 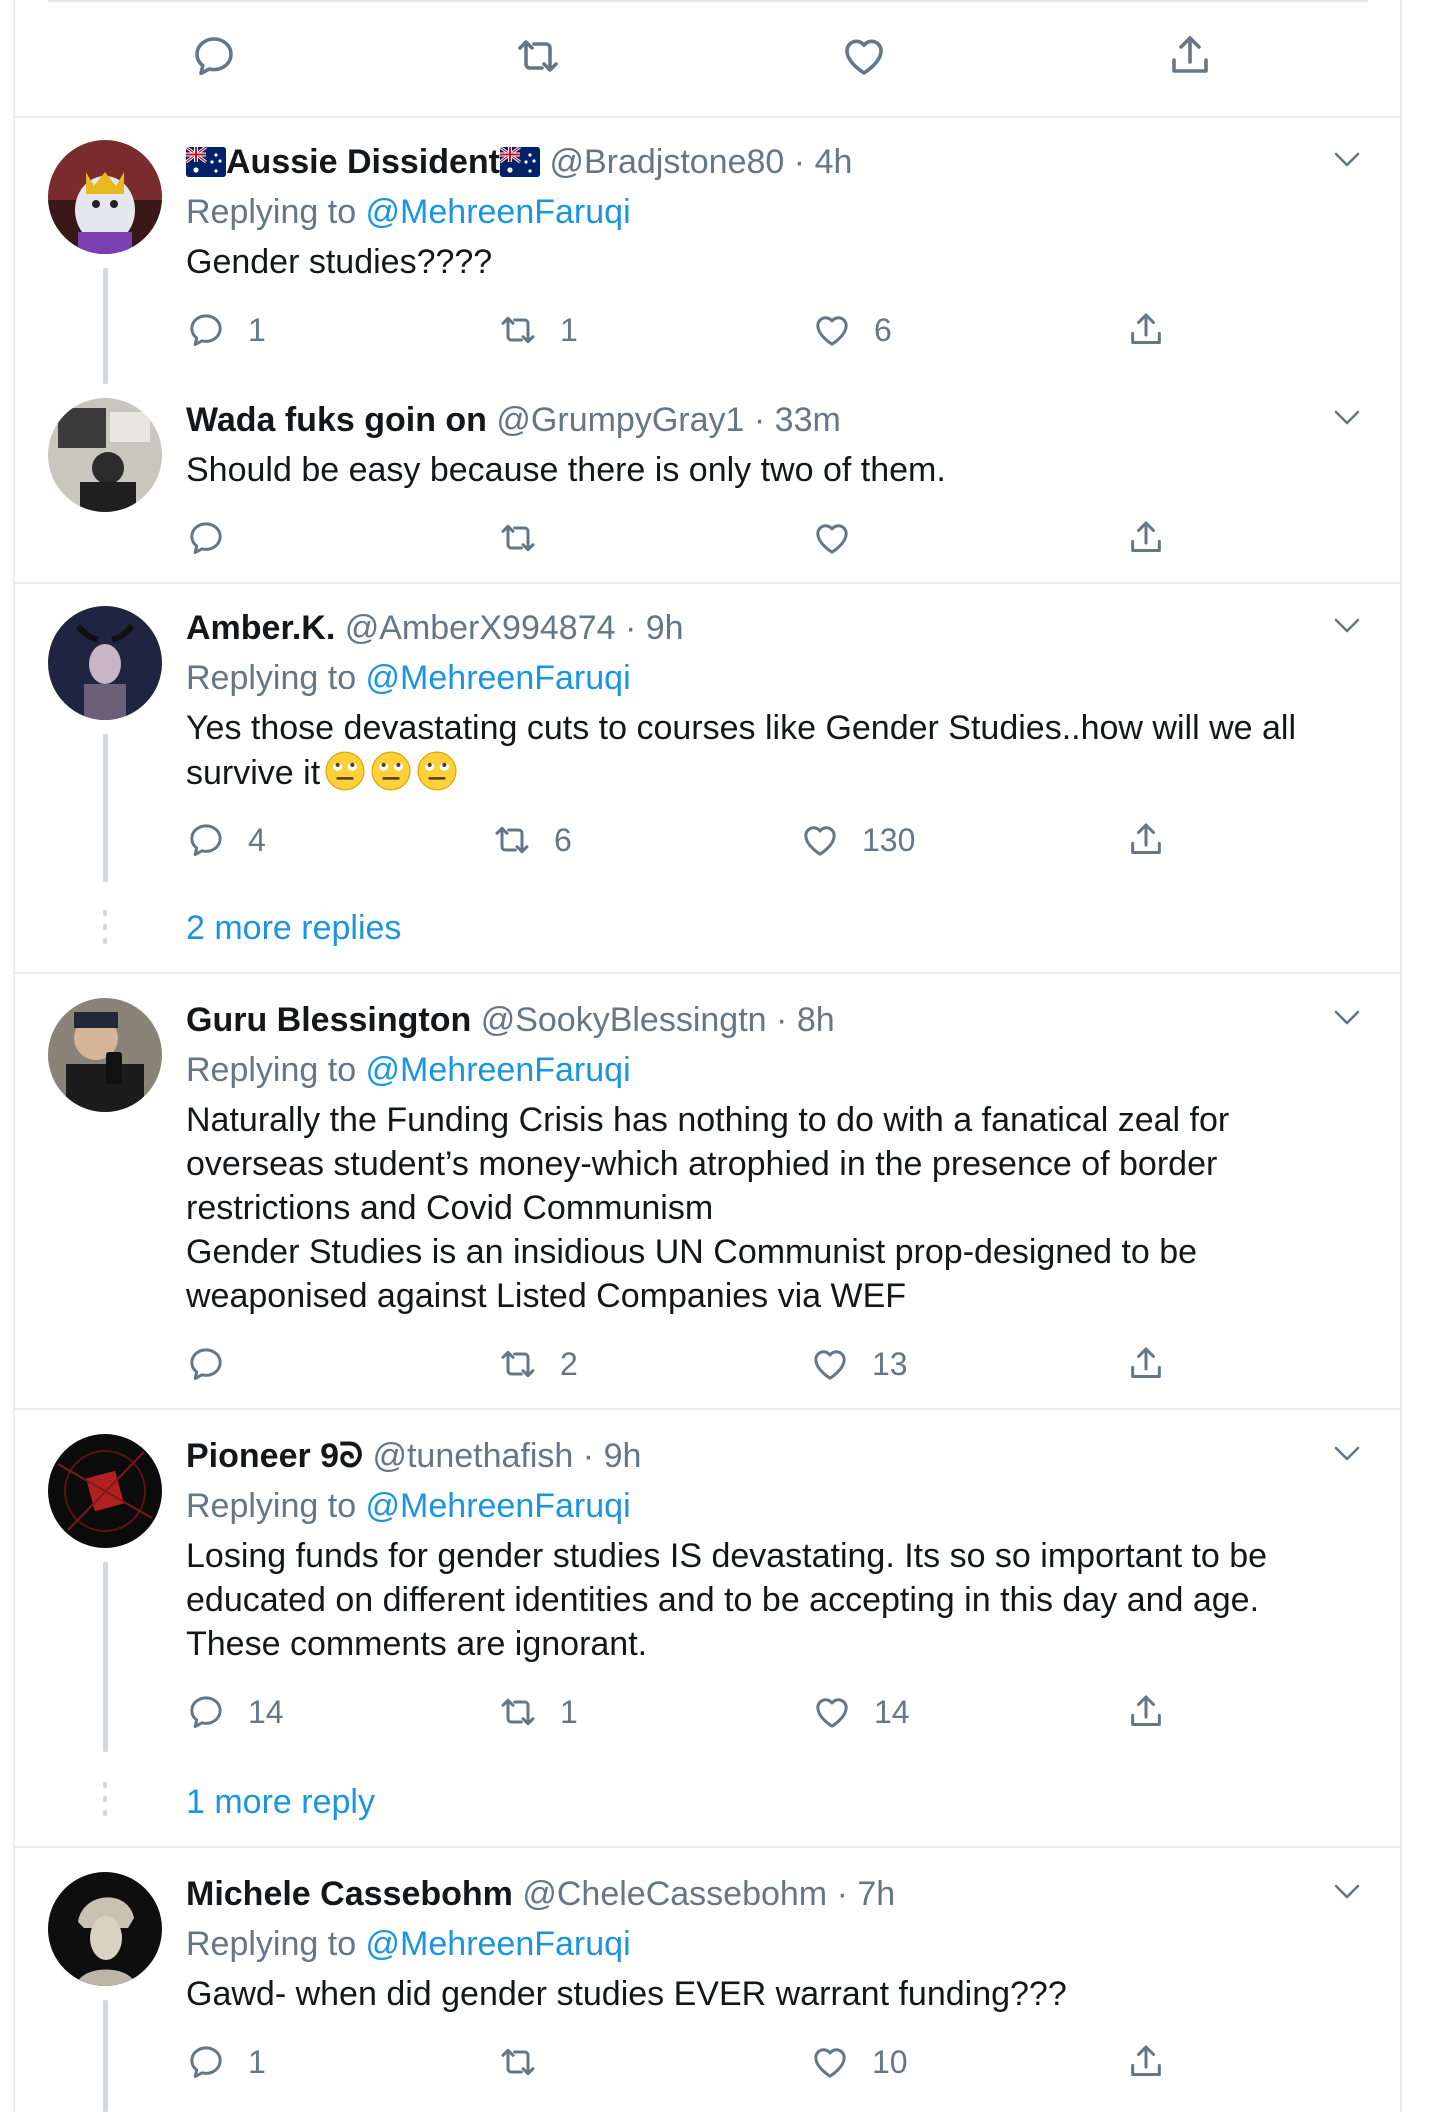 What do you see at coordinates (569, 329) in the screenshot?
I see `retweet-count: 1` at bounding box center [569, 329].